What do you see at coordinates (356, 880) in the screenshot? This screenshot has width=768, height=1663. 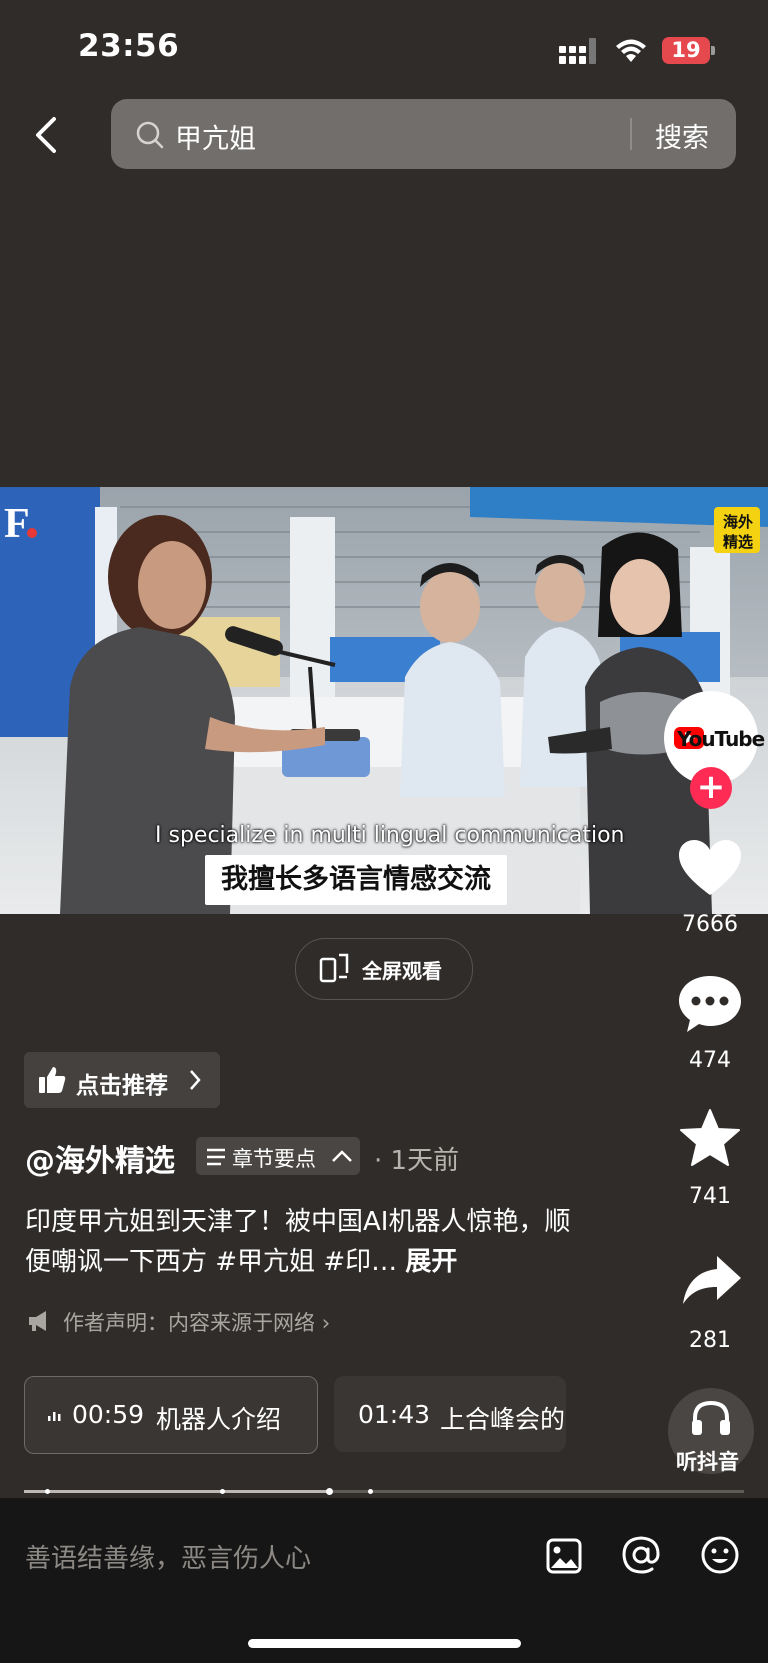 I see `video-subtitle-chinese: 我擅长多语言情感交流` at bounding box center [356, 880].